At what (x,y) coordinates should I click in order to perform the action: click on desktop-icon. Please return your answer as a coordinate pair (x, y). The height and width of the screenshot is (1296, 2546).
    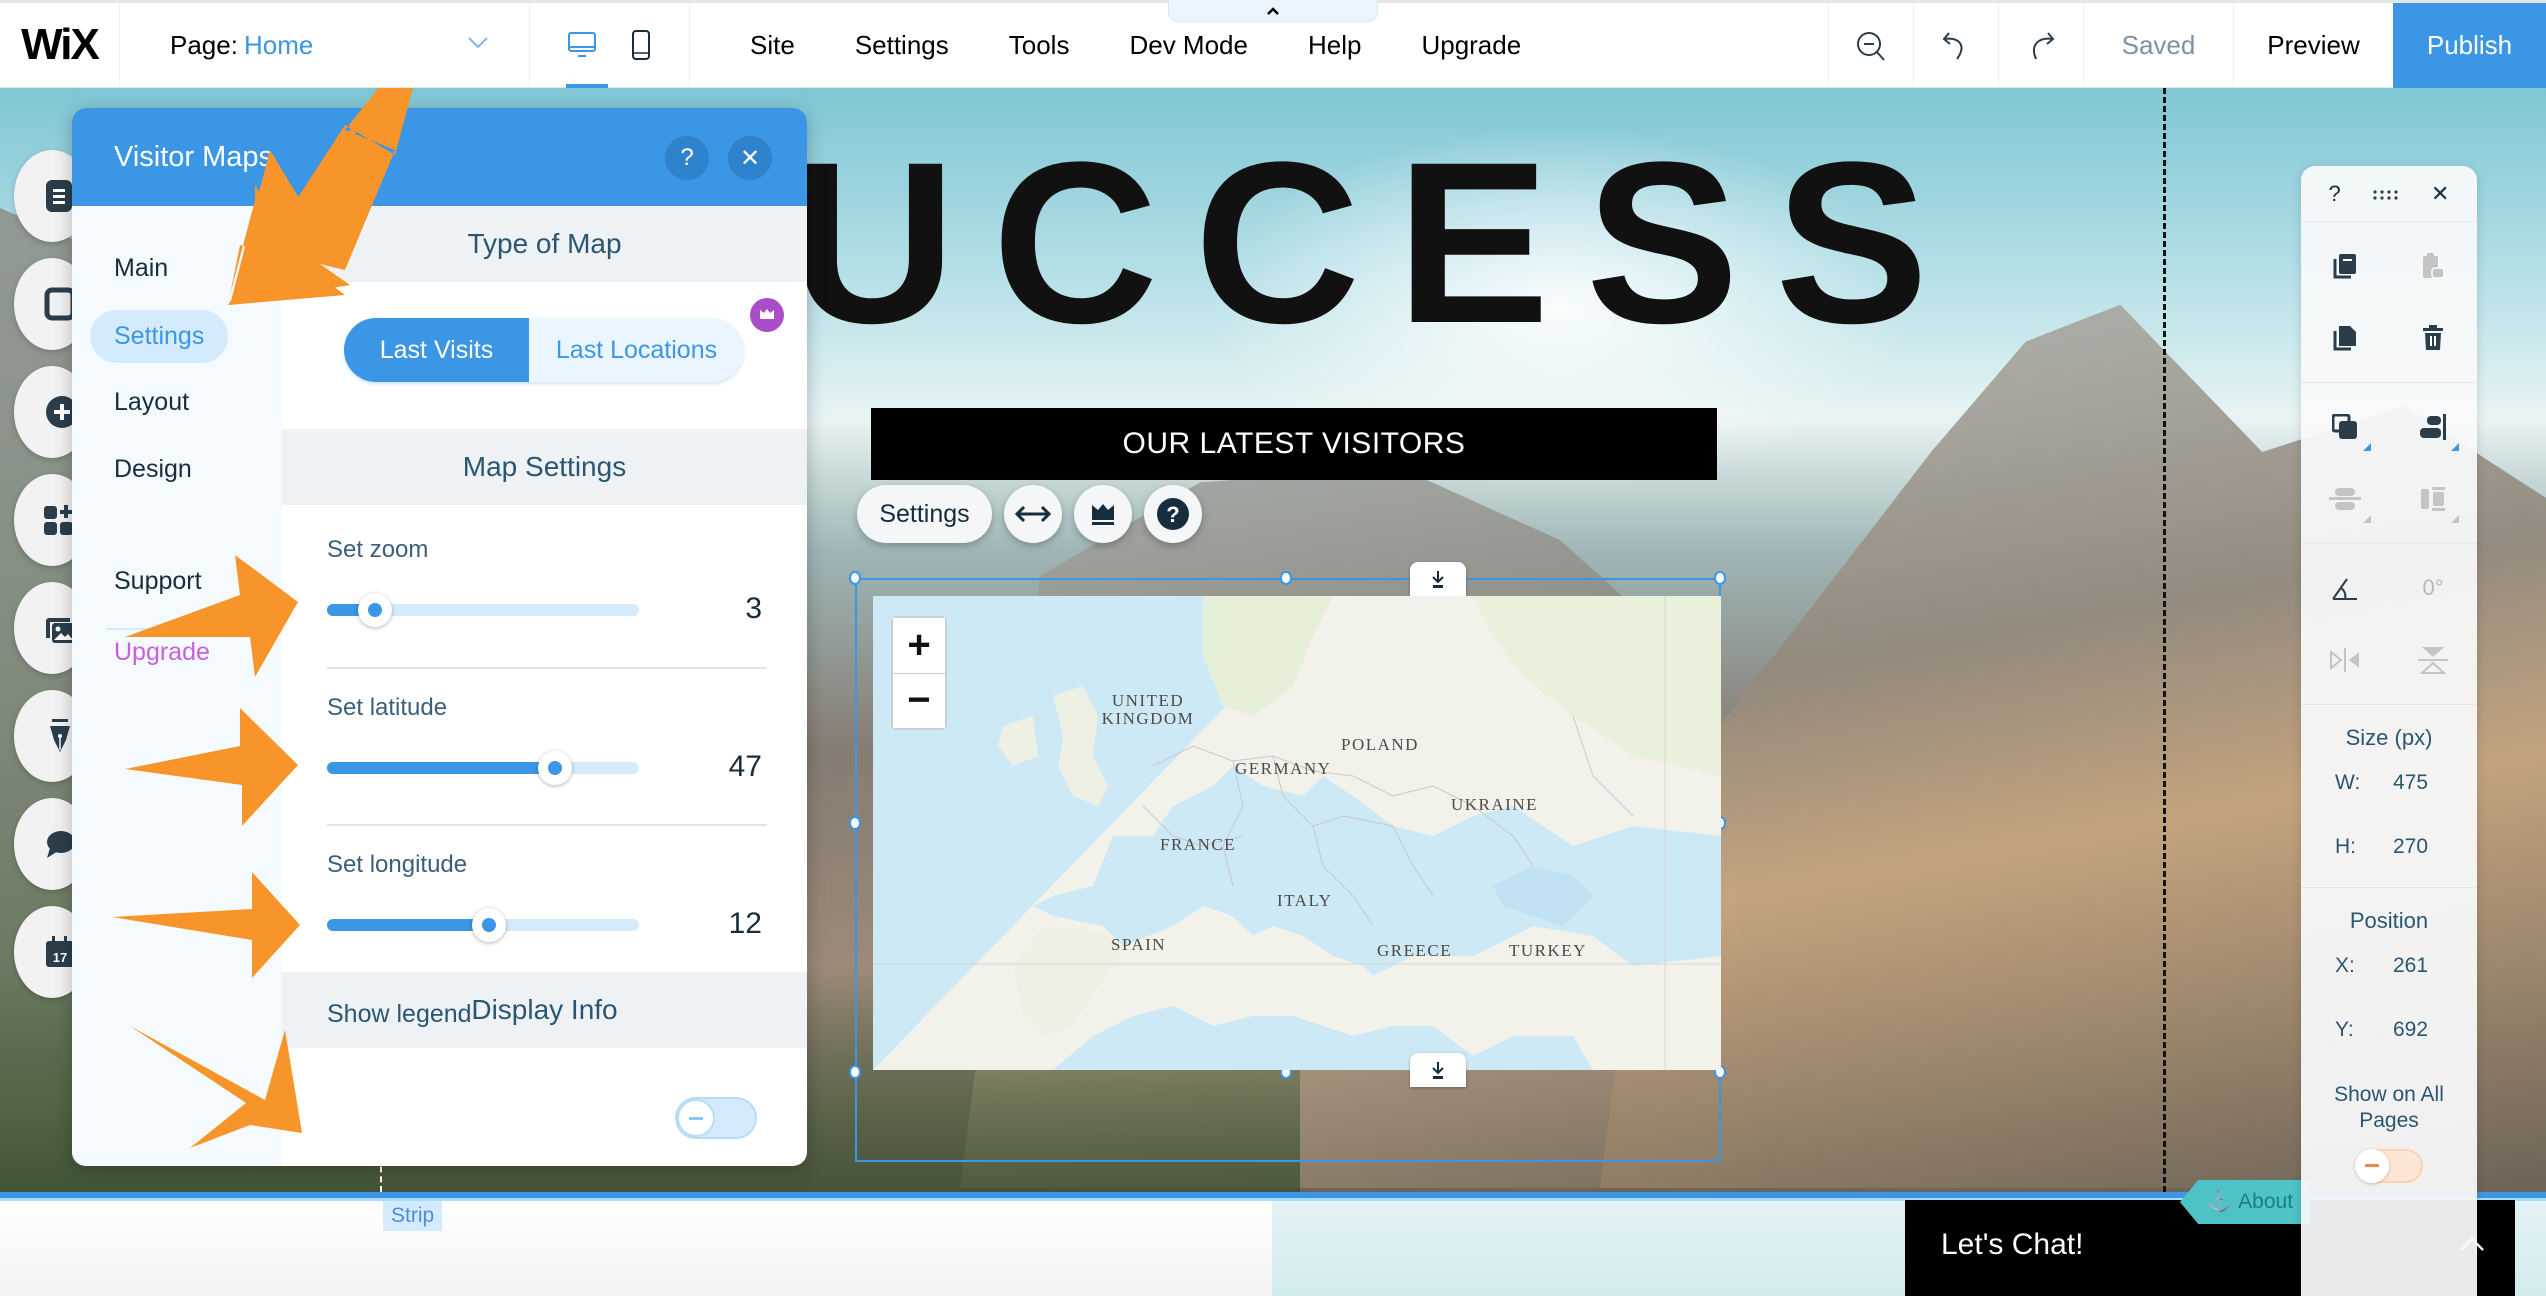
    Looking at the image, I should click on (582, 45).